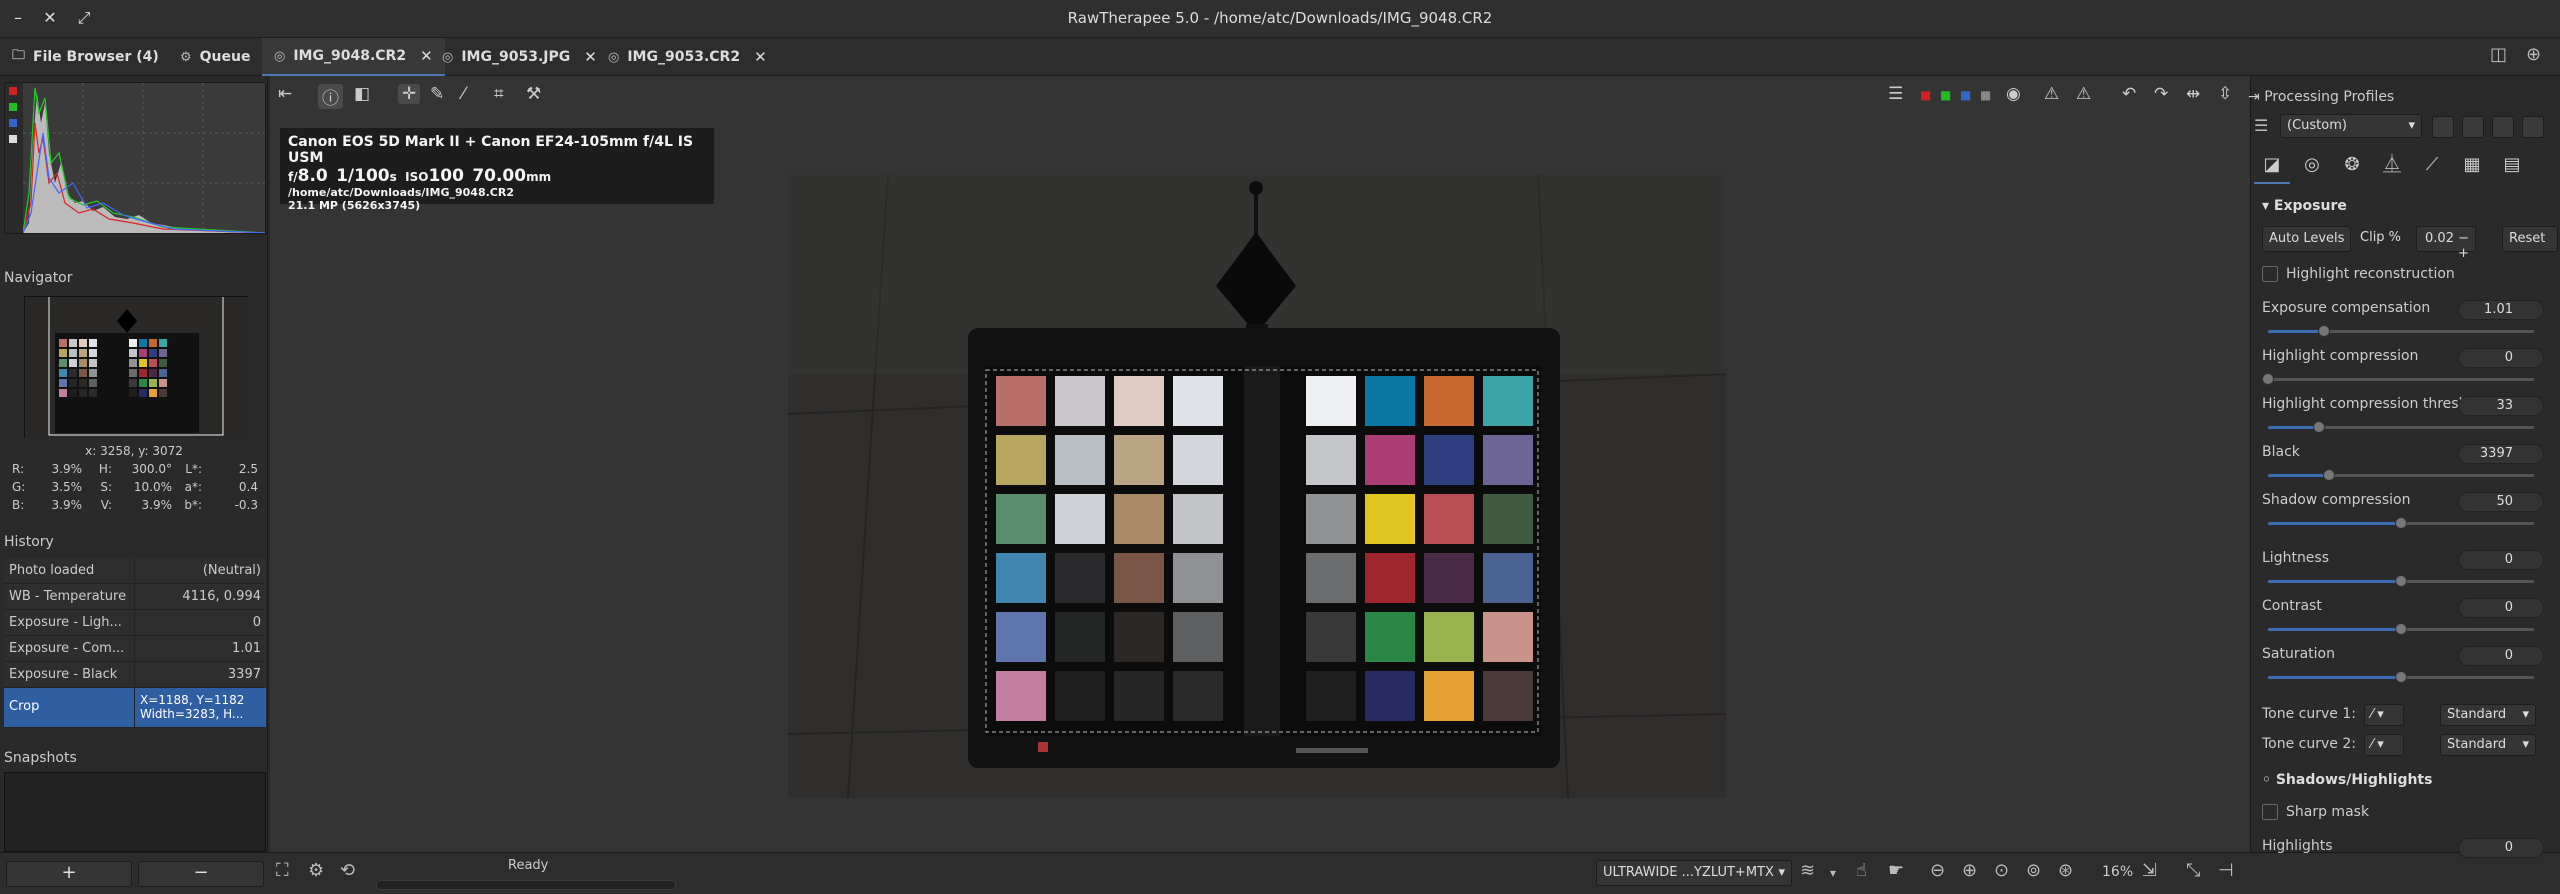 This screenshot has height=894, width=2560. Describe the element at coordinates (533, 94) in the screenshot. I see `straighten-icon: ⚒` at that location.